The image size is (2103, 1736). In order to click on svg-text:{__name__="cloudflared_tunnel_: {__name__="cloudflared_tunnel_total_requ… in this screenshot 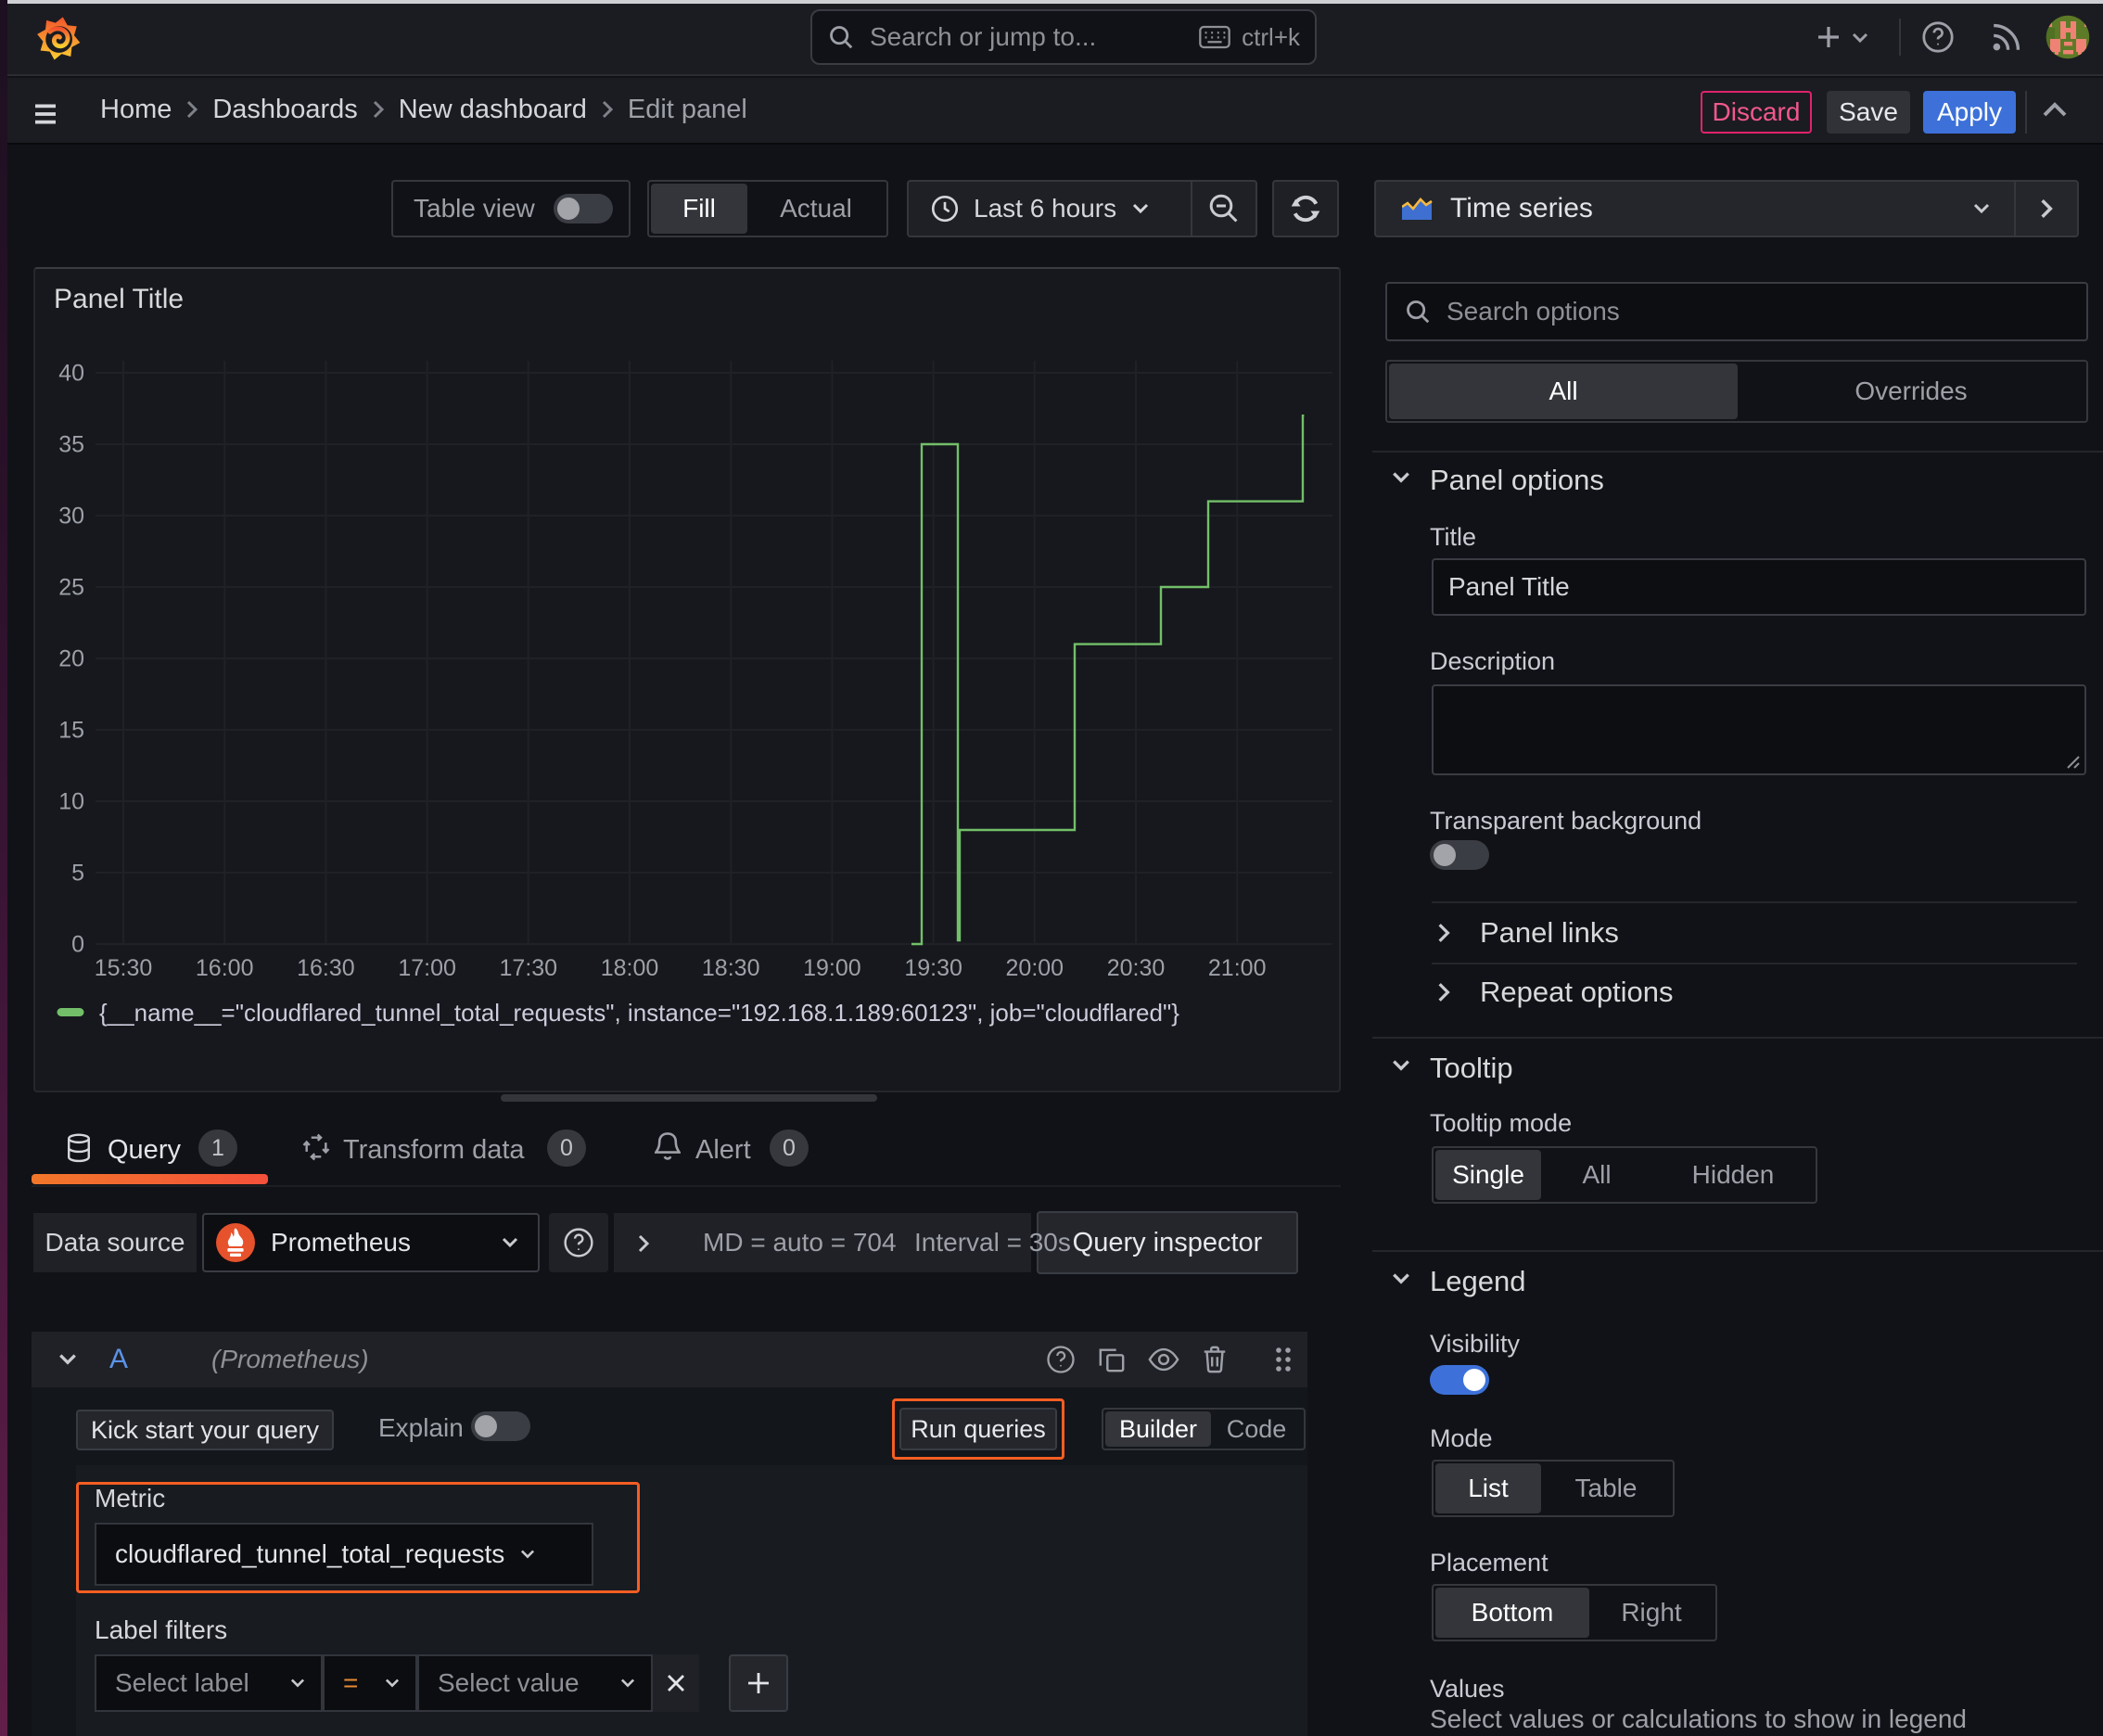, I will do `click(639, 1013)`.